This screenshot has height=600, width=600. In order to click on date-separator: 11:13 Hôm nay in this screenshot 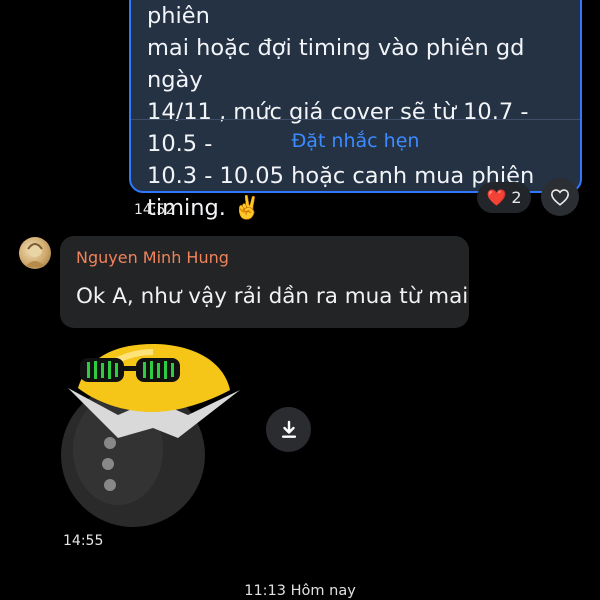, I will do `click(300, 591)`.